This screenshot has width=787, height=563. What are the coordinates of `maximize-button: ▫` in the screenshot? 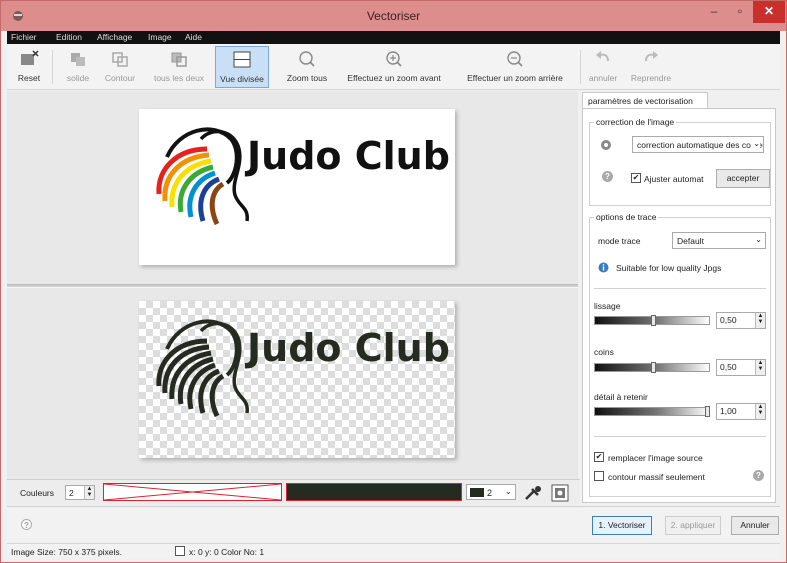 It's located at (740, 12).